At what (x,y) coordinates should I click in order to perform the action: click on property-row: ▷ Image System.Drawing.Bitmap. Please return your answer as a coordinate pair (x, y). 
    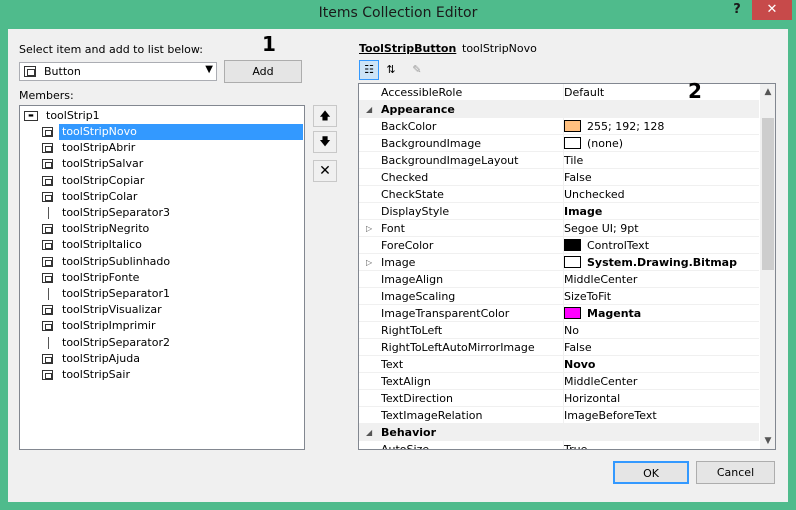
    Looking at the image, I should click on (559, 262).